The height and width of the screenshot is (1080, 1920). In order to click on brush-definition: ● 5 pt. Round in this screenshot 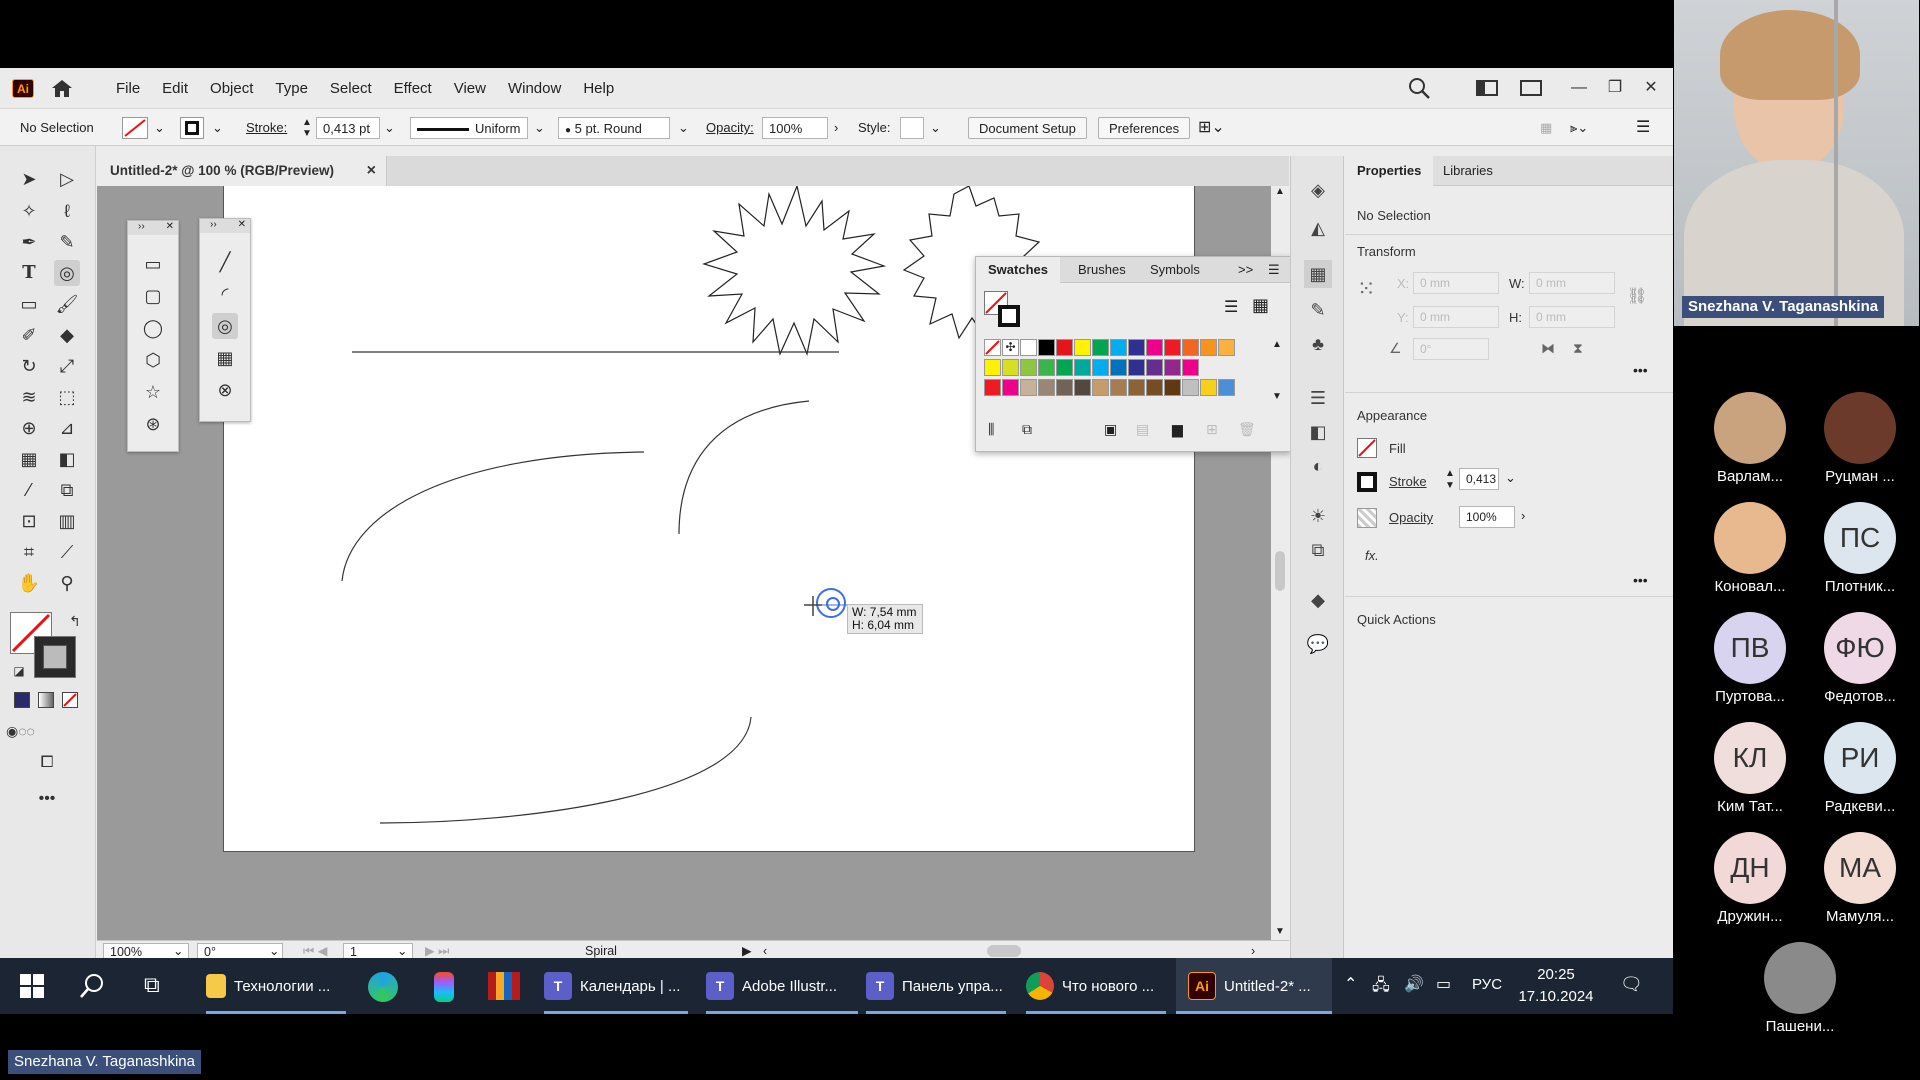, I will do `click(614, 128)`.